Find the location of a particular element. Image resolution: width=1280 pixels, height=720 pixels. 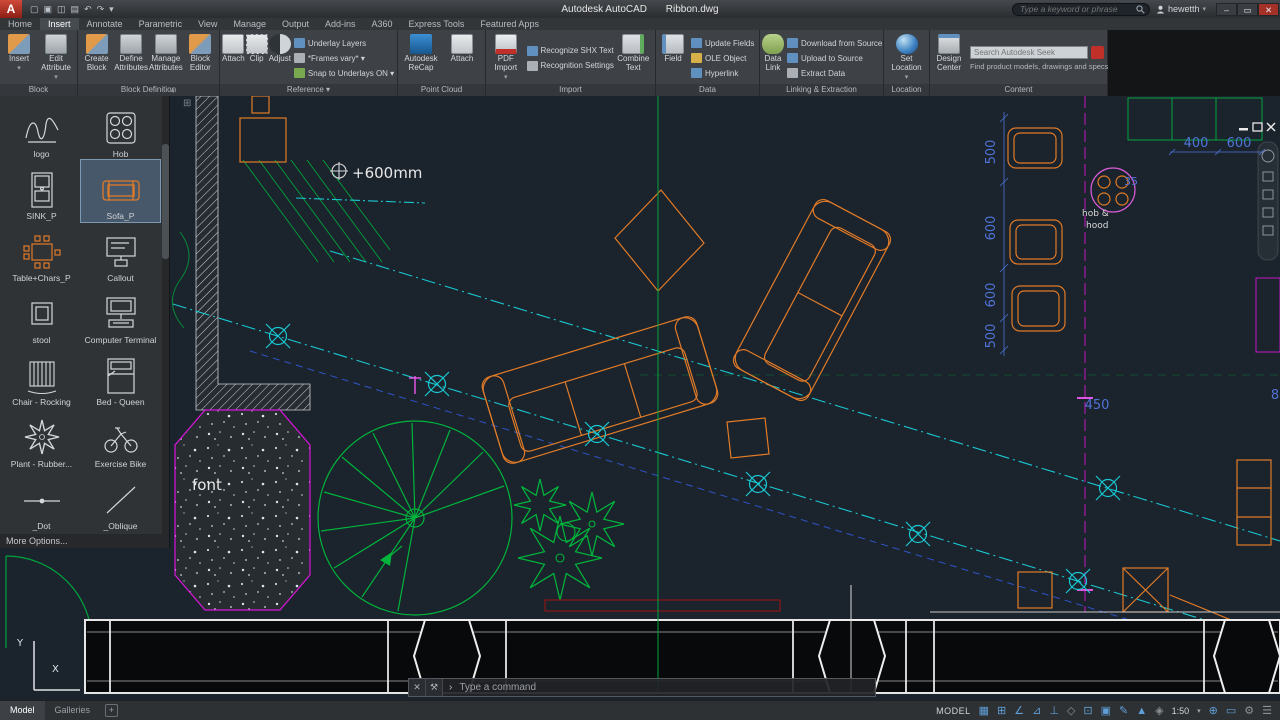

redo-icon: ↷ is located at coordinates (101, 9).